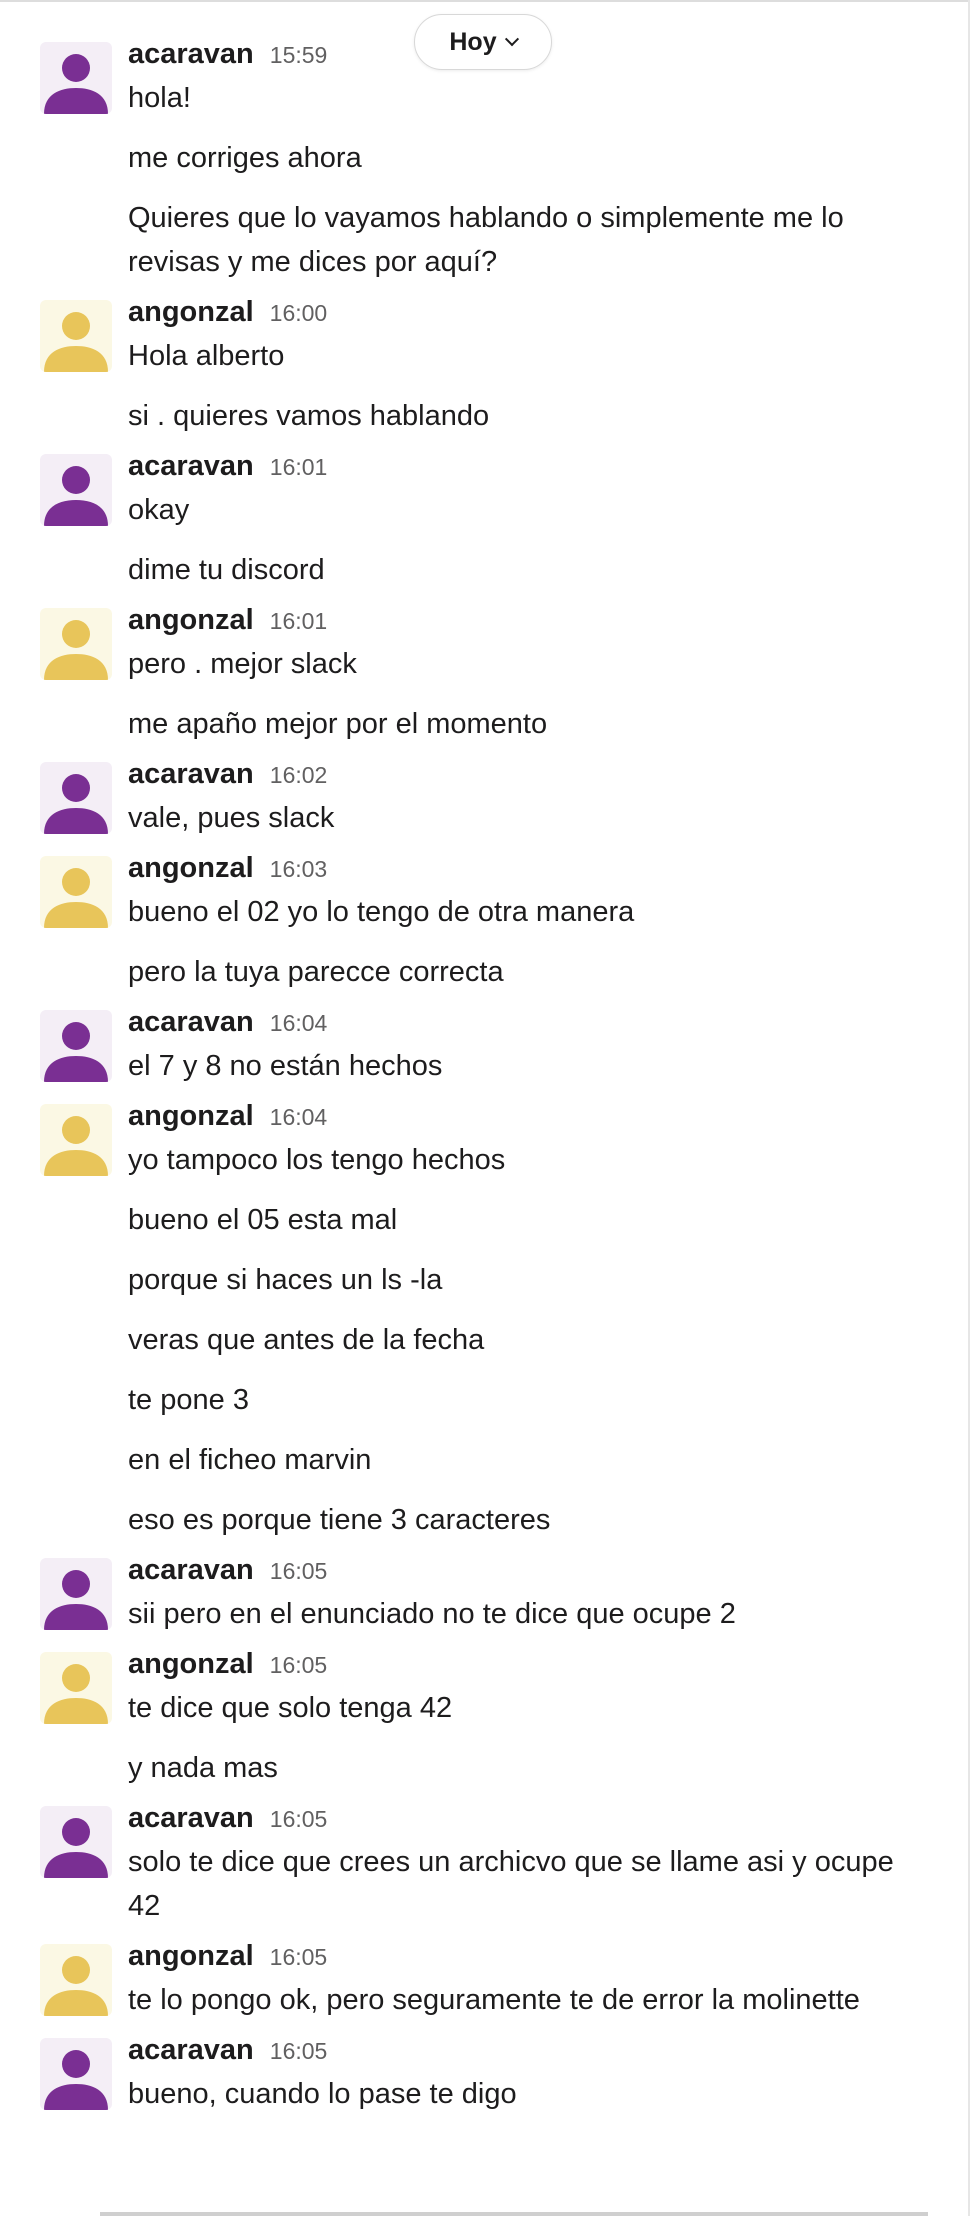 The height and width of the screenshot is (2216, 970). I want to click on message-text: porque si haces un ls -la, so click(285, 1280).